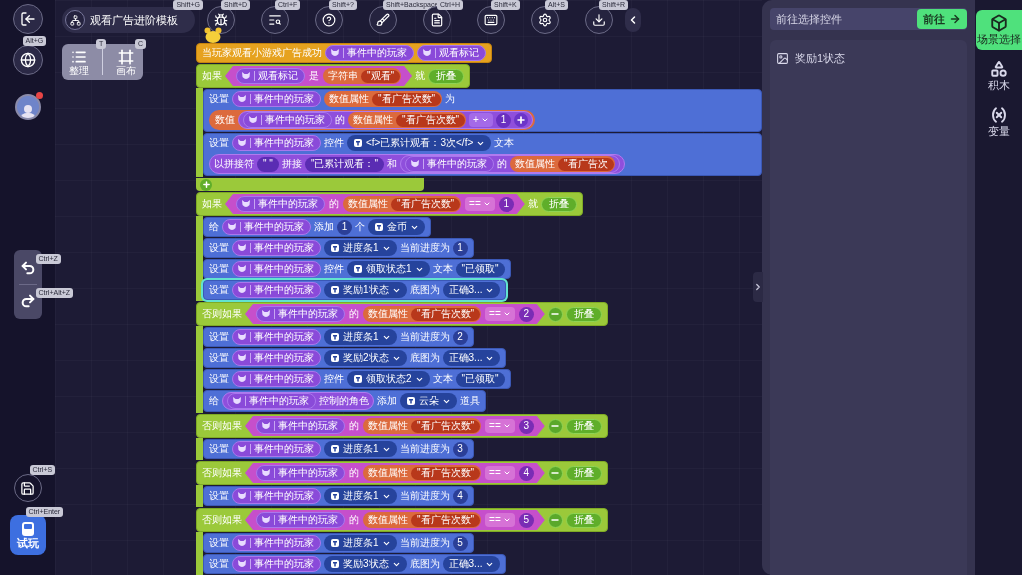  Describe the element at coordinates (758, 287) in the screenshot. I see `collapse-panel-button` at that location.